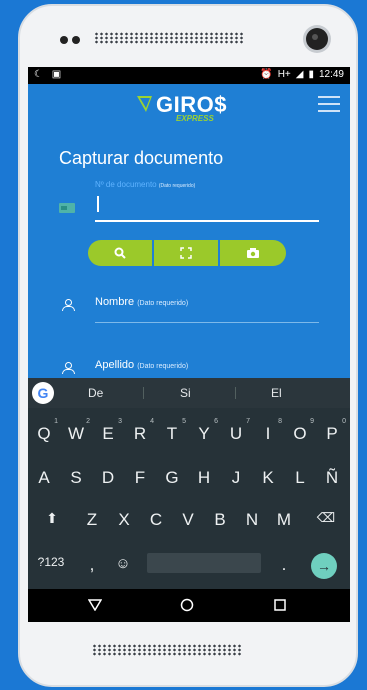 This screenshot has width=367, height=690. Describe the element at coordinates (163, 366) in the screenshot. I see `apellido-required-note: (Dato requerido)` at that location.